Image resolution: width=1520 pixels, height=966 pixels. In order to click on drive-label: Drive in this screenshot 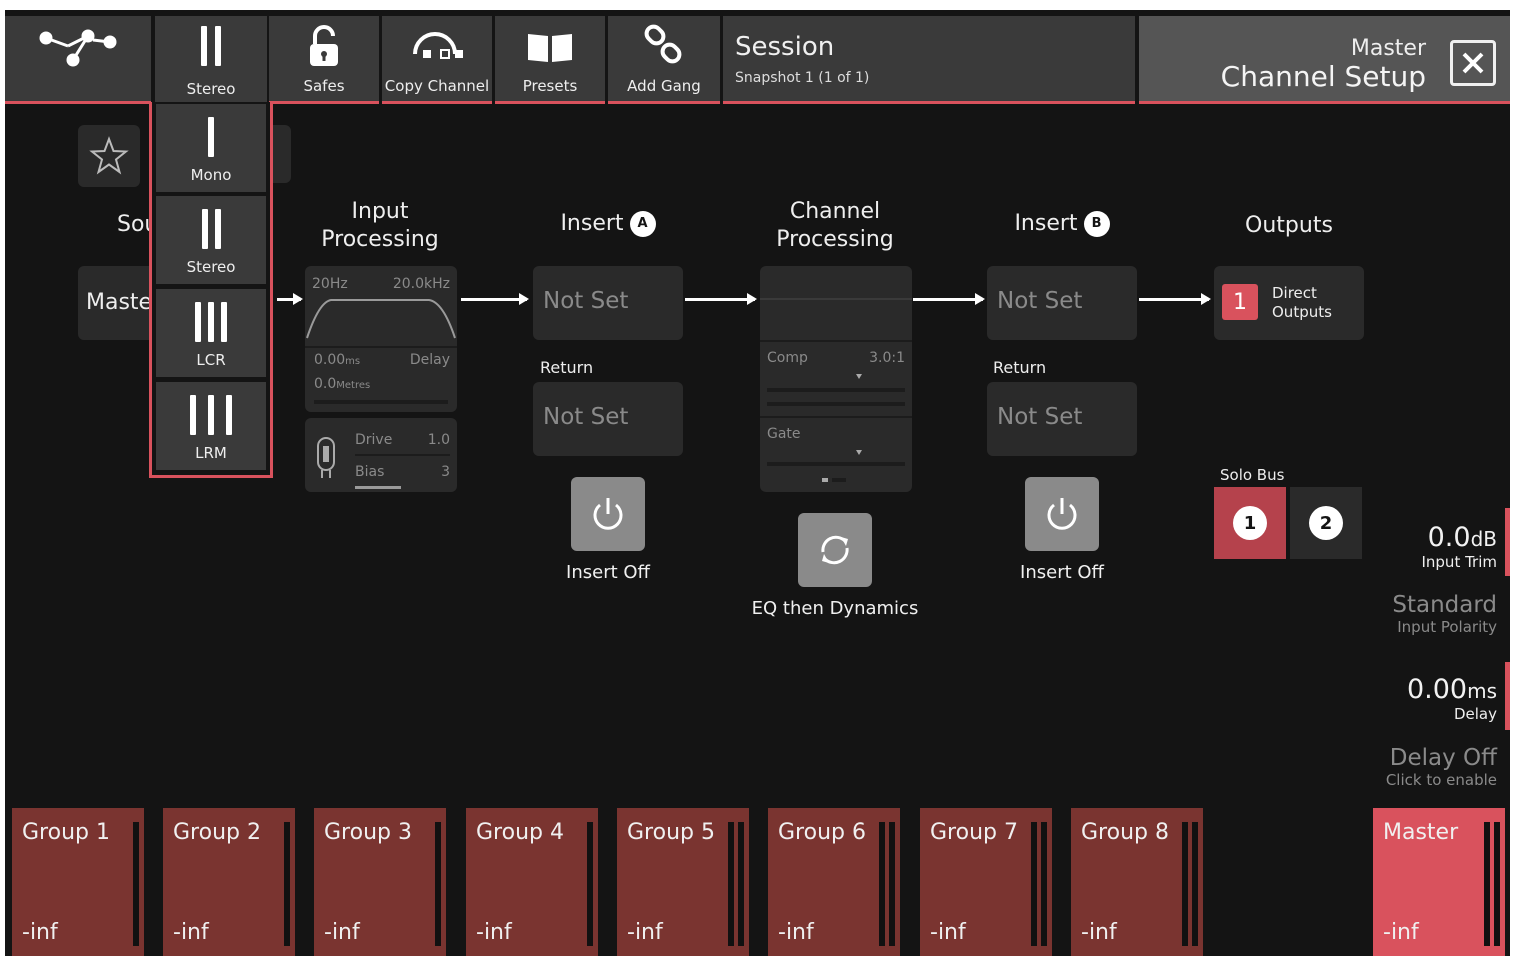, I will do `click(374, 440)`.